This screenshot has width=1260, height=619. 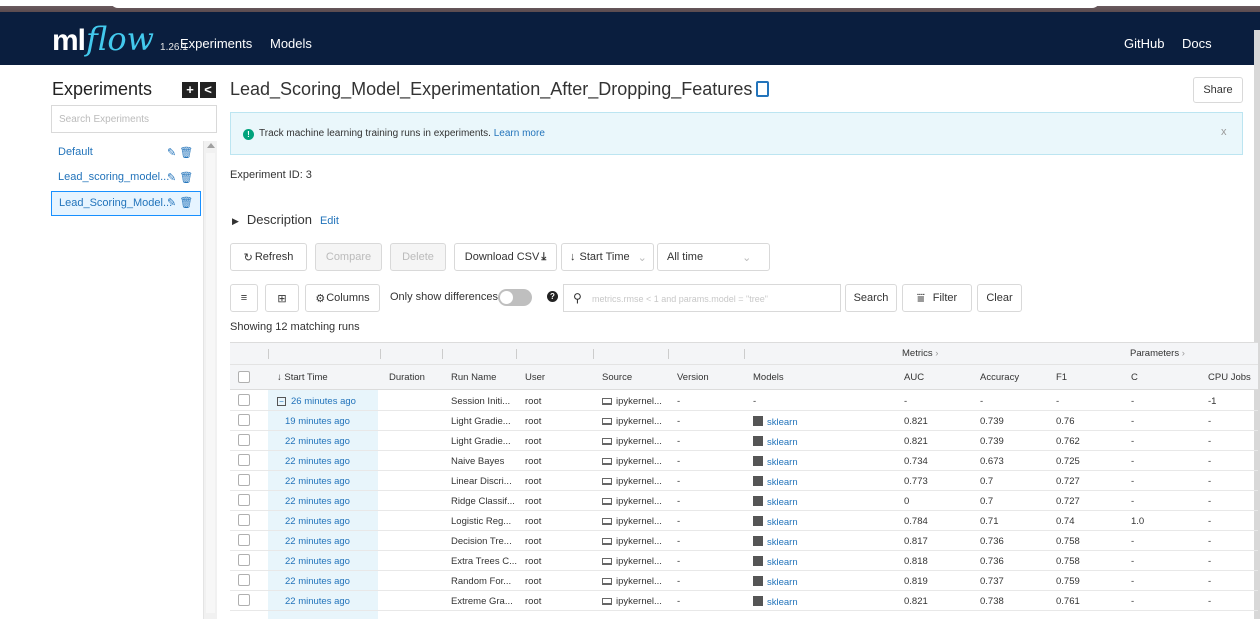 I want to click on filter-button: ⩸ Filter, so click(x=937, y=298).